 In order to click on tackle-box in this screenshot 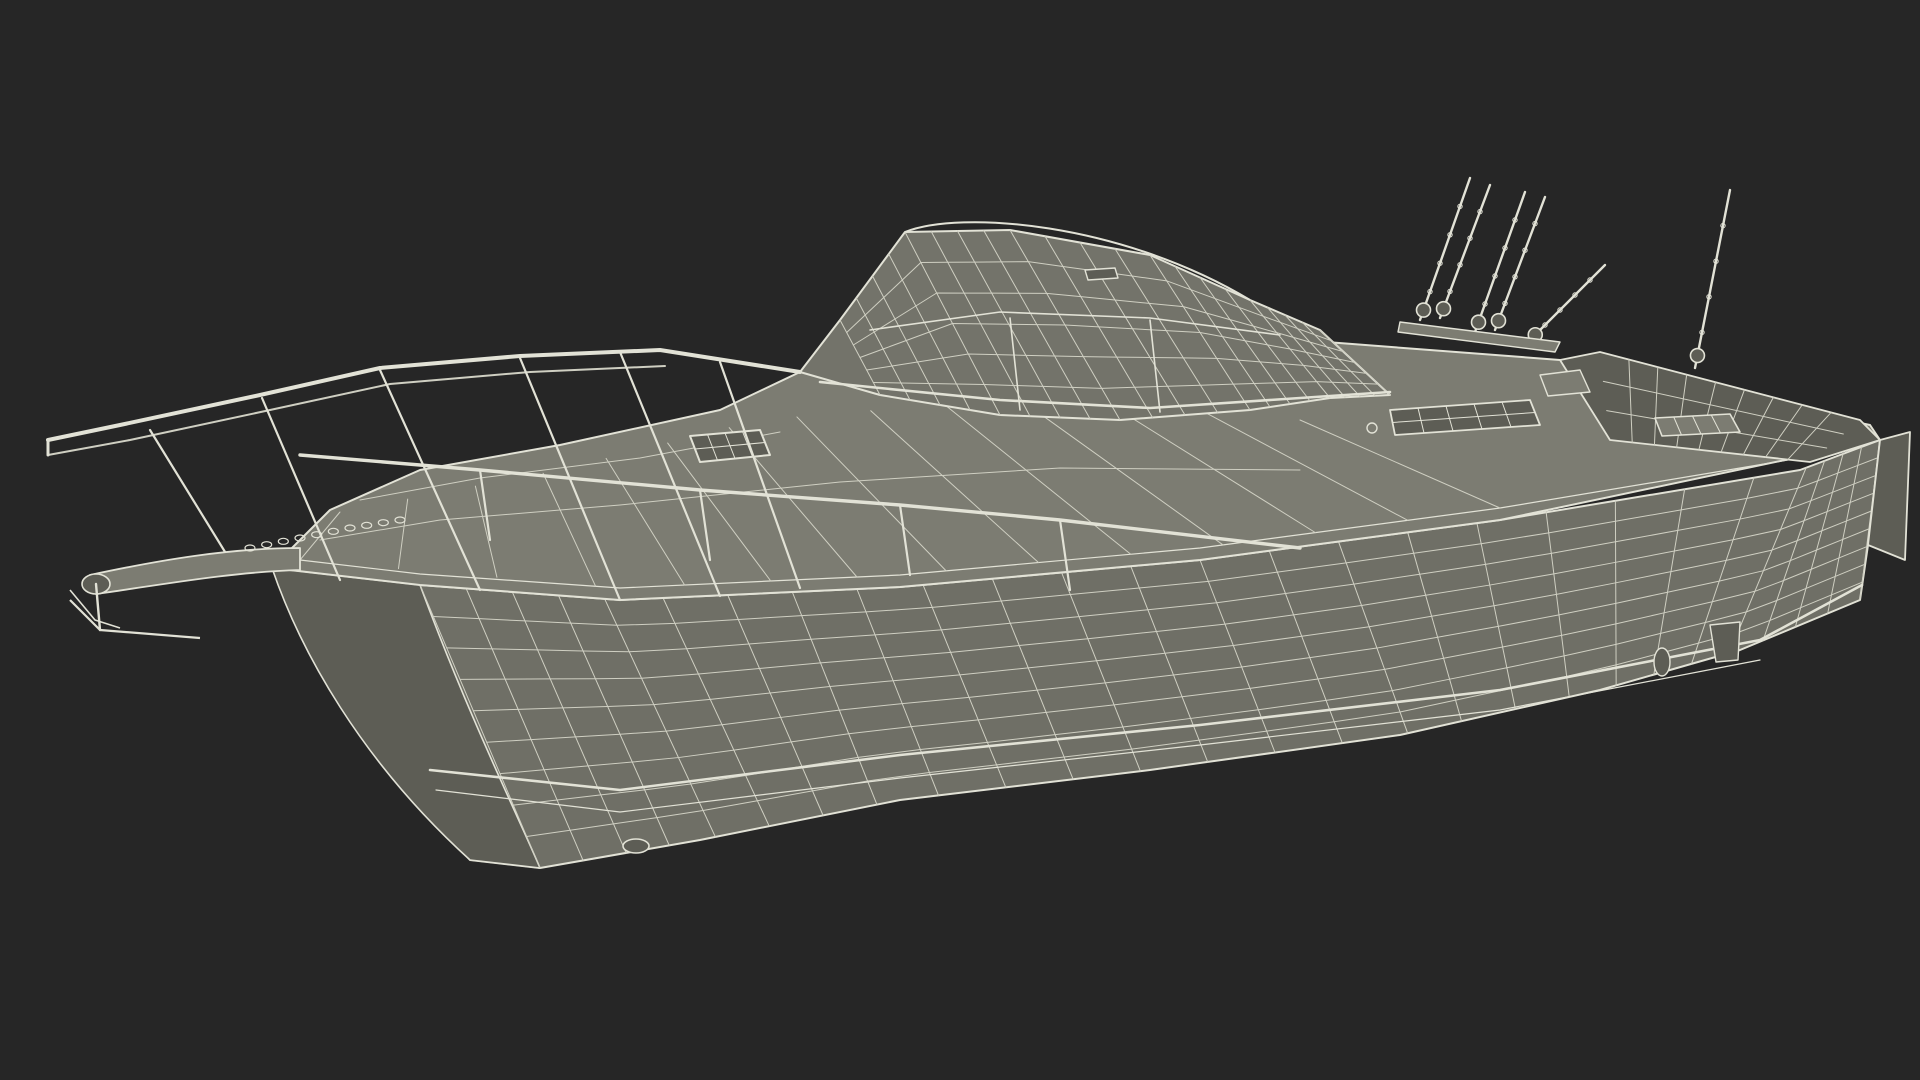, I will do `click(1565, 383)`.